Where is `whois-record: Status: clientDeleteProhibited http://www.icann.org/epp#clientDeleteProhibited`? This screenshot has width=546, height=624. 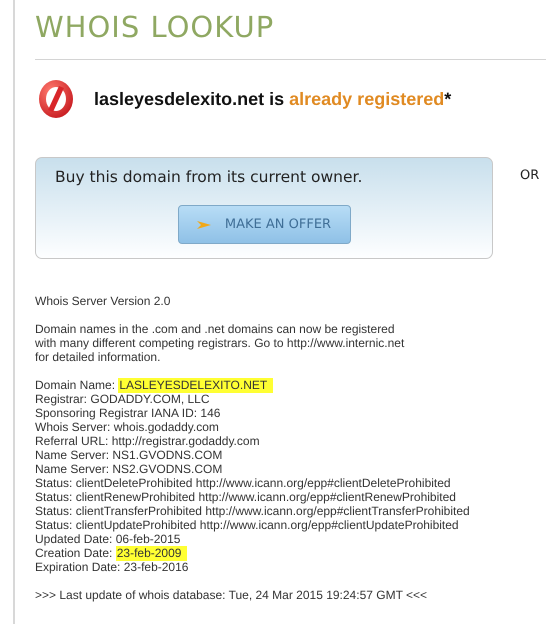 whois-record: Status: clientDeleteProhibited http://www.icann.org/epp#clientDeleteProhibited is located at coordinates (243, 483).